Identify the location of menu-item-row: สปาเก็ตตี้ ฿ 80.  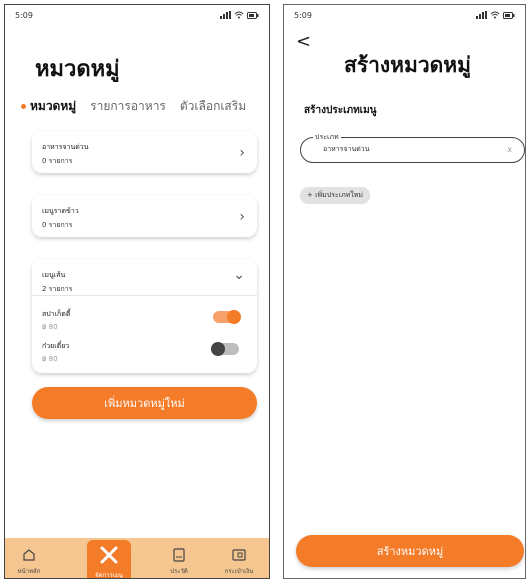
(144, 324).